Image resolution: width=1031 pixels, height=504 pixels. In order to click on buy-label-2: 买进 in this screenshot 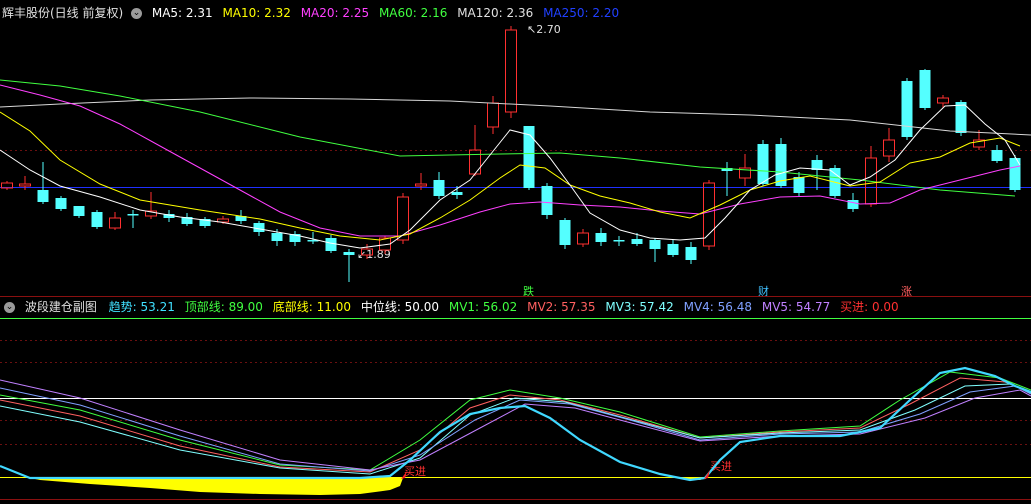, I will do `click(721, 466)`.